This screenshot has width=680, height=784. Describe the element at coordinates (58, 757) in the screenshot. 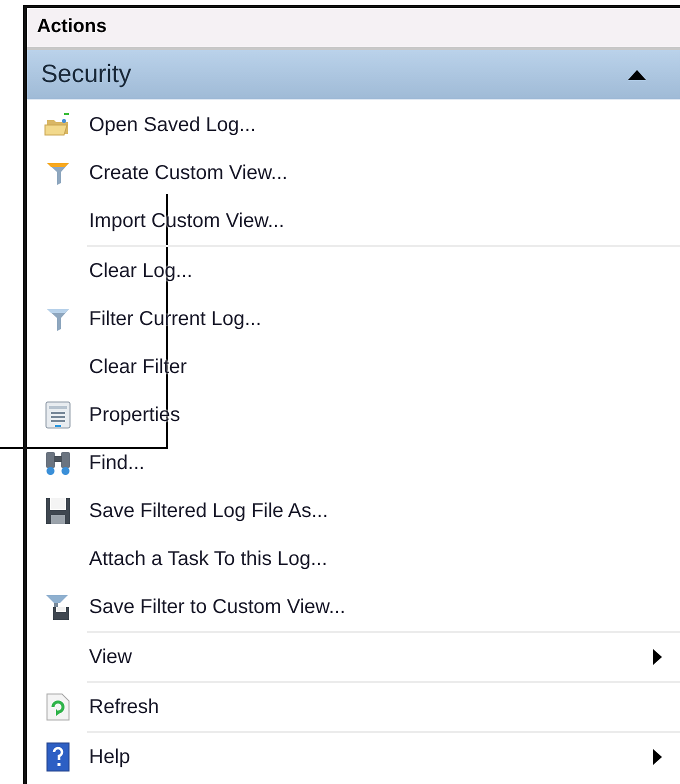

I see `help-icon` at that location.